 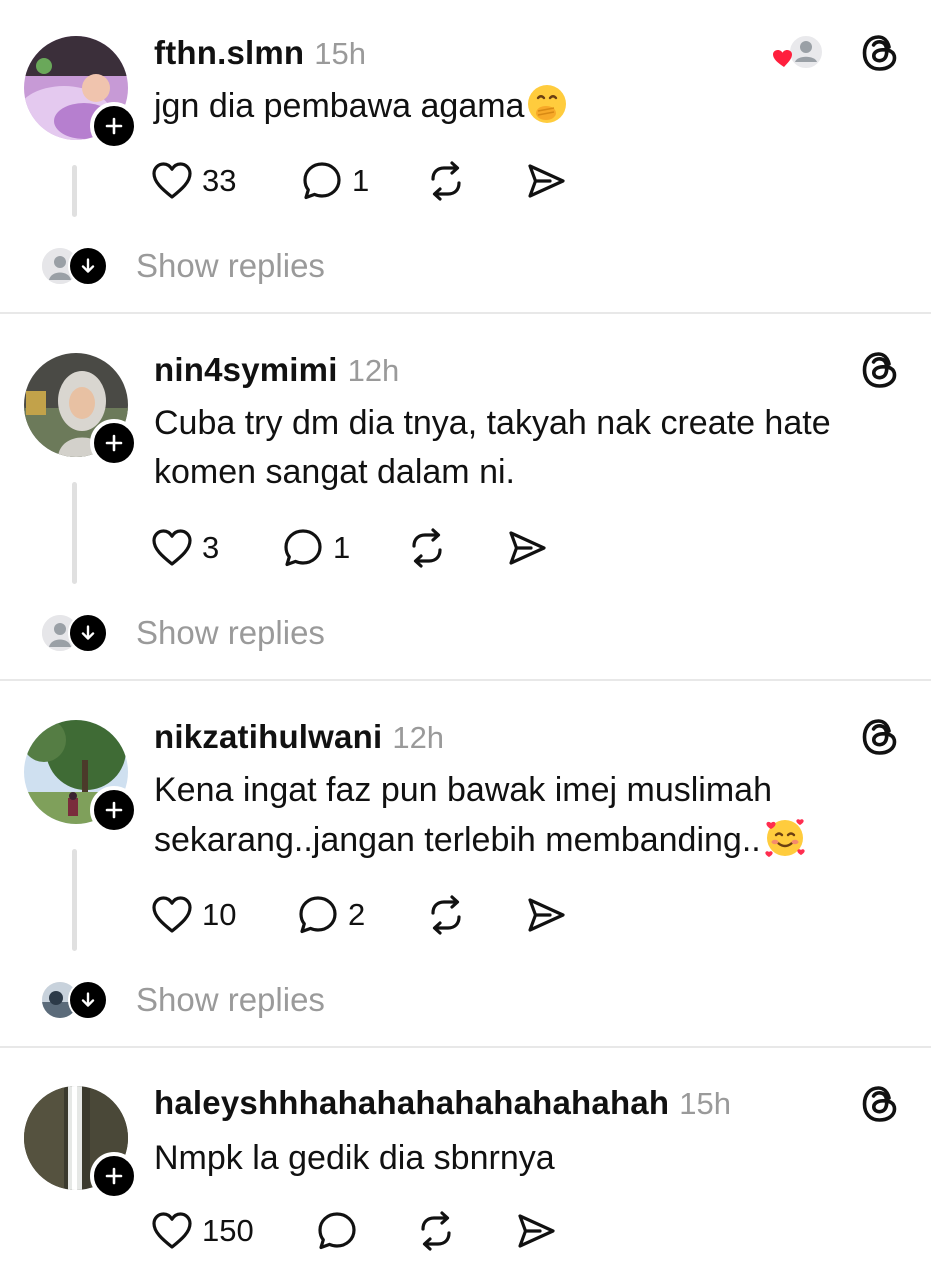 What do you see at coordinates (411, 1103) in the screenshot?
I see `username: haleyshhhahahahahahahahahah` at bounding box center [411, 1103].